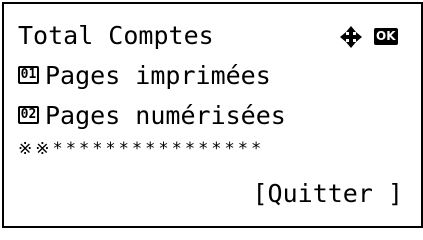  I want to click on page-title: Total Comptes, so click(116, 35).